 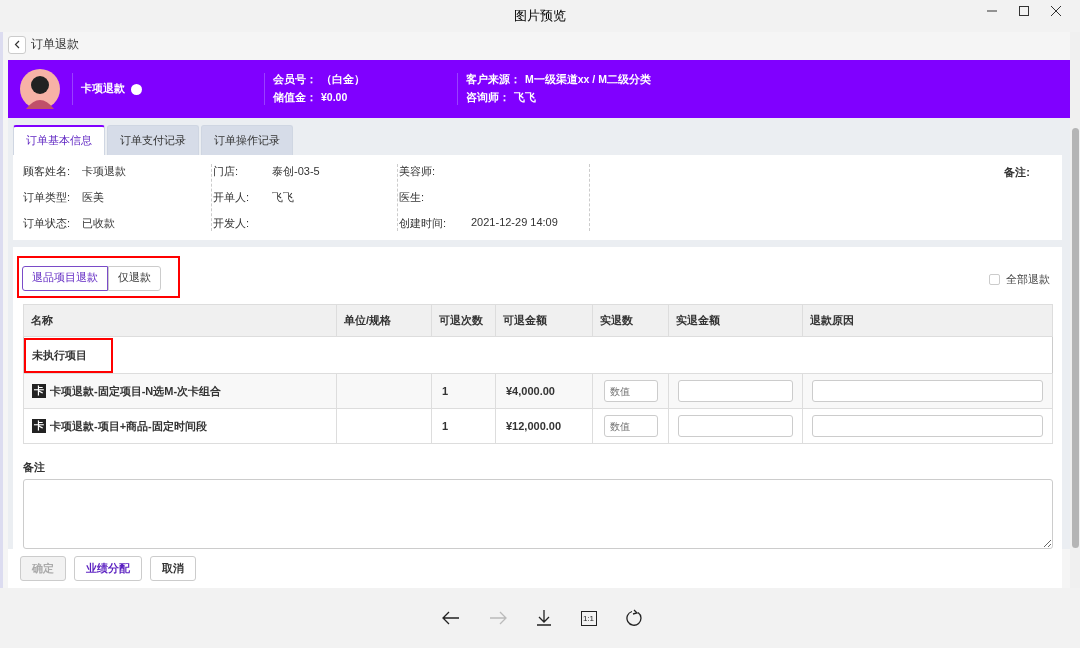 I want to click on table-cell: ¥12,000.00, so click(x=534, y=426).